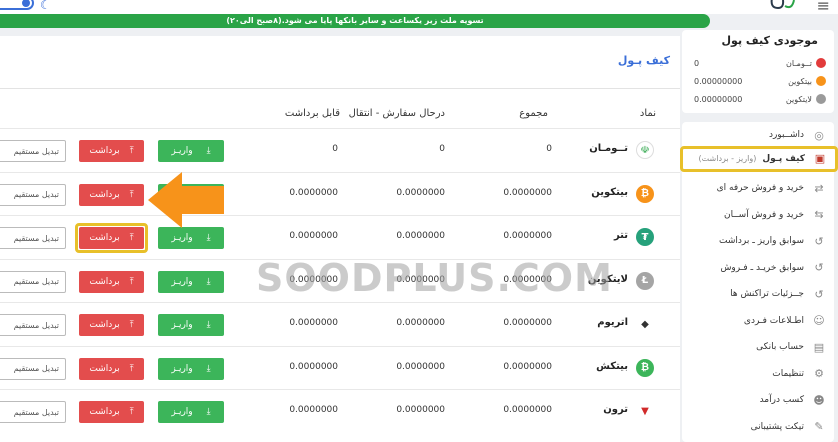 This screenshot has width=838, height=442. Describe the element at coordinates (645, 237) in the screenshot. I see `coin-icon: ₮` at that location.